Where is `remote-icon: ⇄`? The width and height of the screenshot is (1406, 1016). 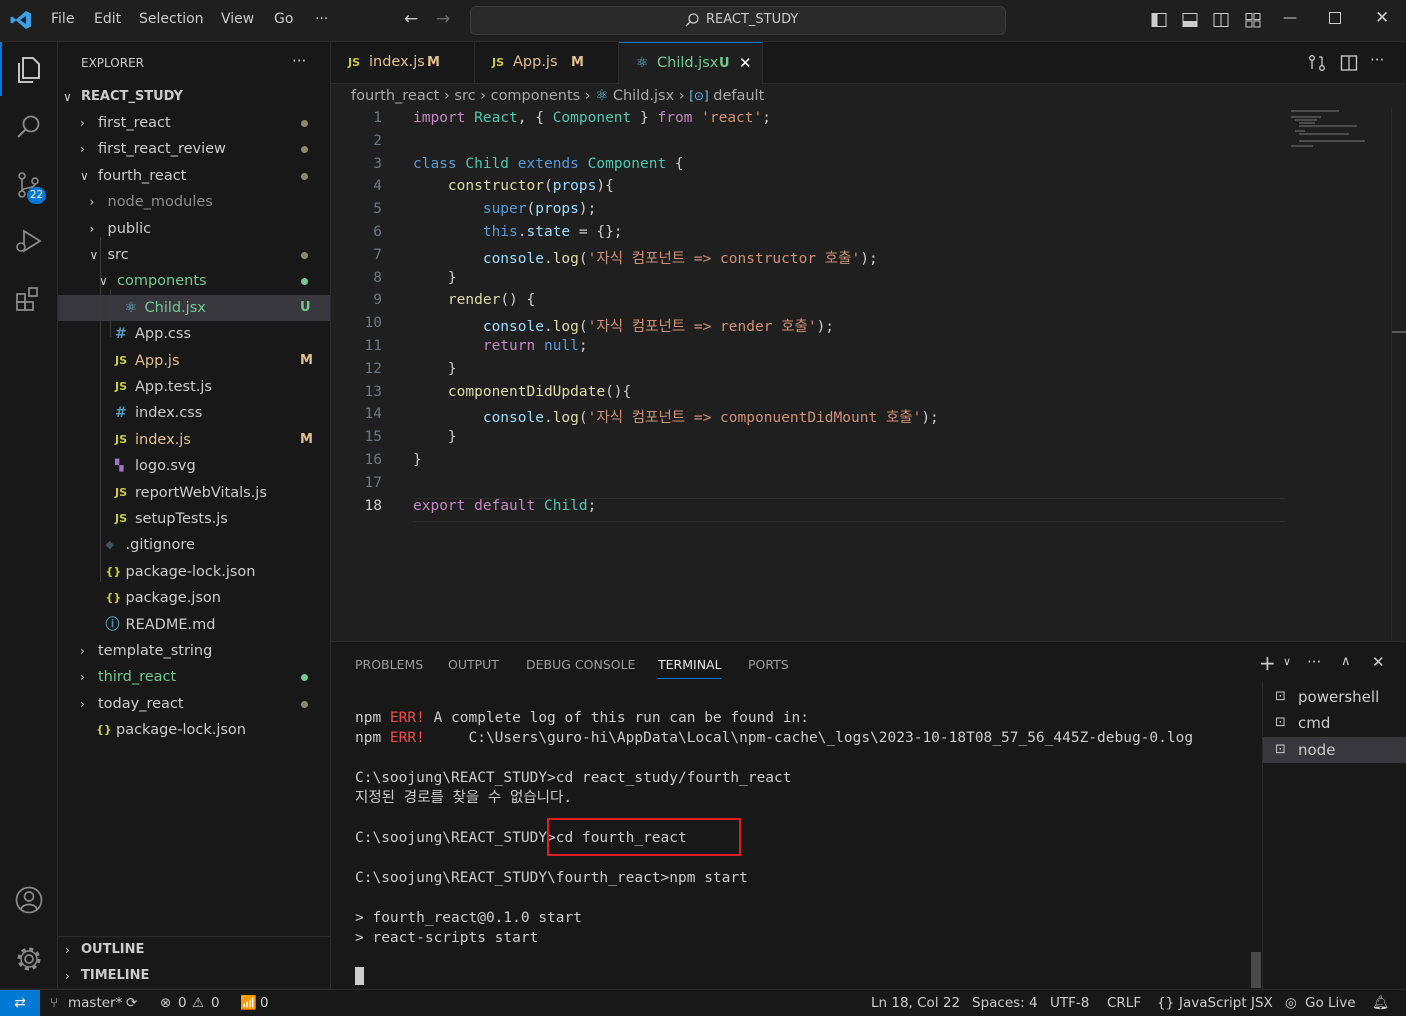 remote-icon: ⇄ is located at coordinates (20, 1003).